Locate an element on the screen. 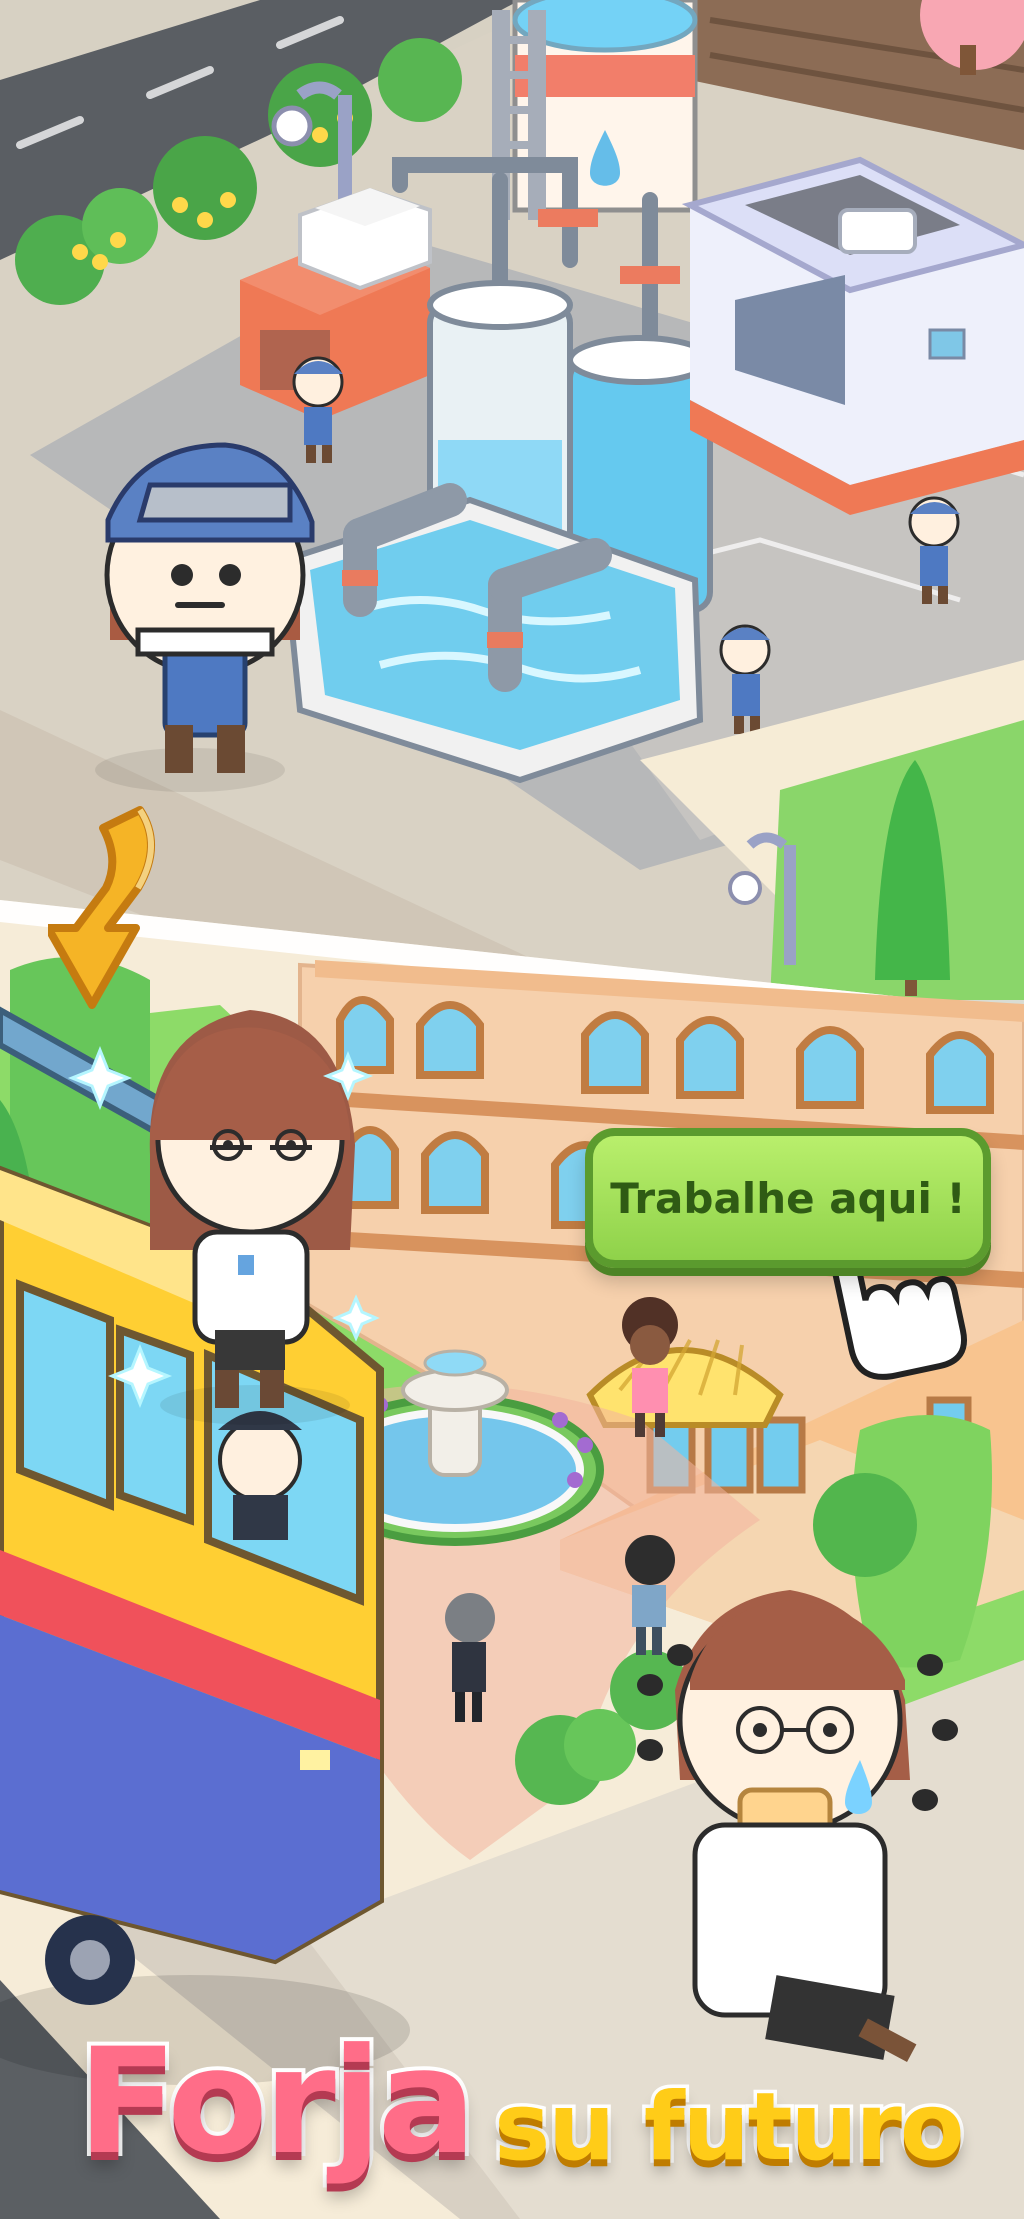  speech-bubble: Trabalhe aqui ! is located at coordinates (788, 1198).